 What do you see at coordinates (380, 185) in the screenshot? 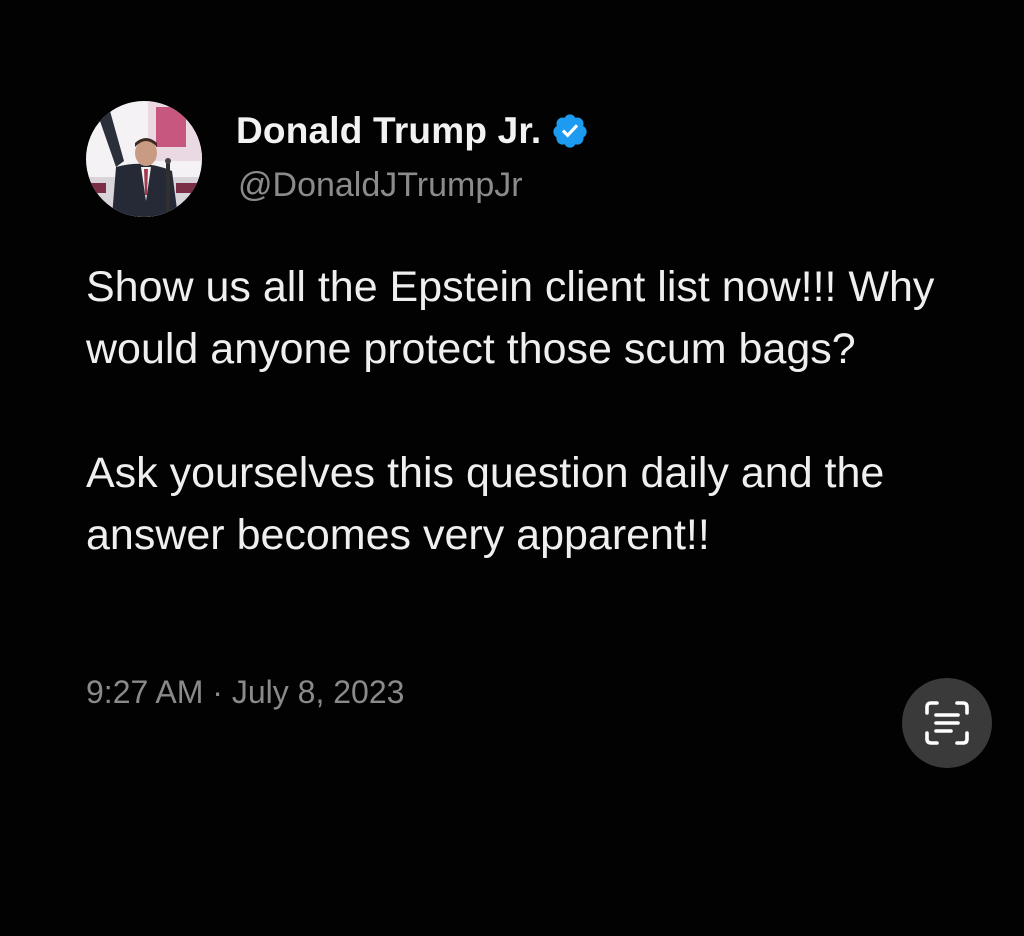
I see `author-handle: @DonaldJTrumpJr` at bounding box center [380, 185].